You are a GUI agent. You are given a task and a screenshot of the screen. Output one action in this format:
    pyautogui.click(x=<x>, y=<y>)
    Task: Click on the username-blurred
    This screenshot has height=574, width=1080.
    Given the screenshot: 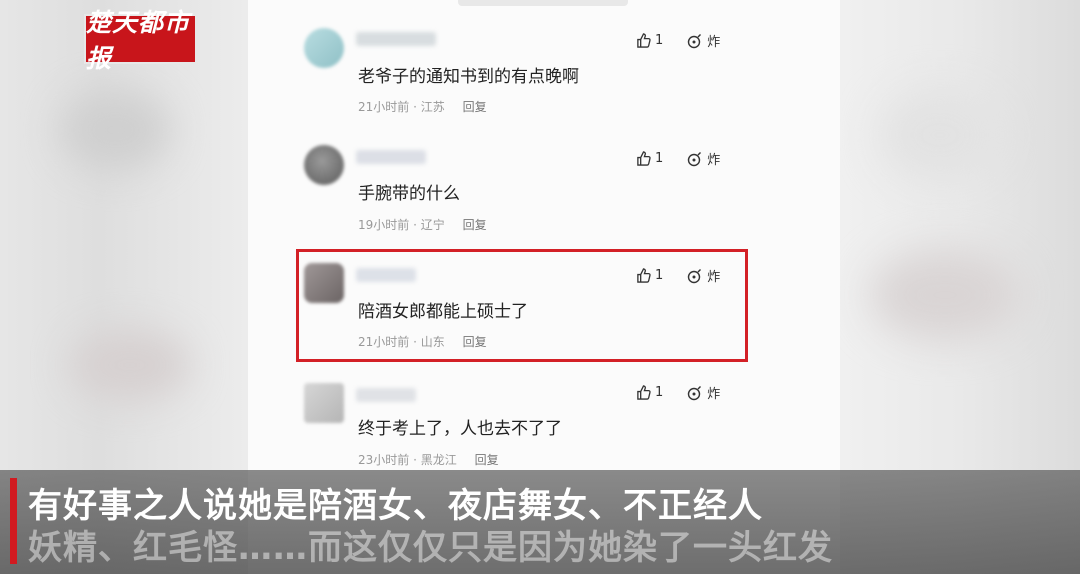 What is the action you would take?
    pyautogui.click(x=386, y=395)
    